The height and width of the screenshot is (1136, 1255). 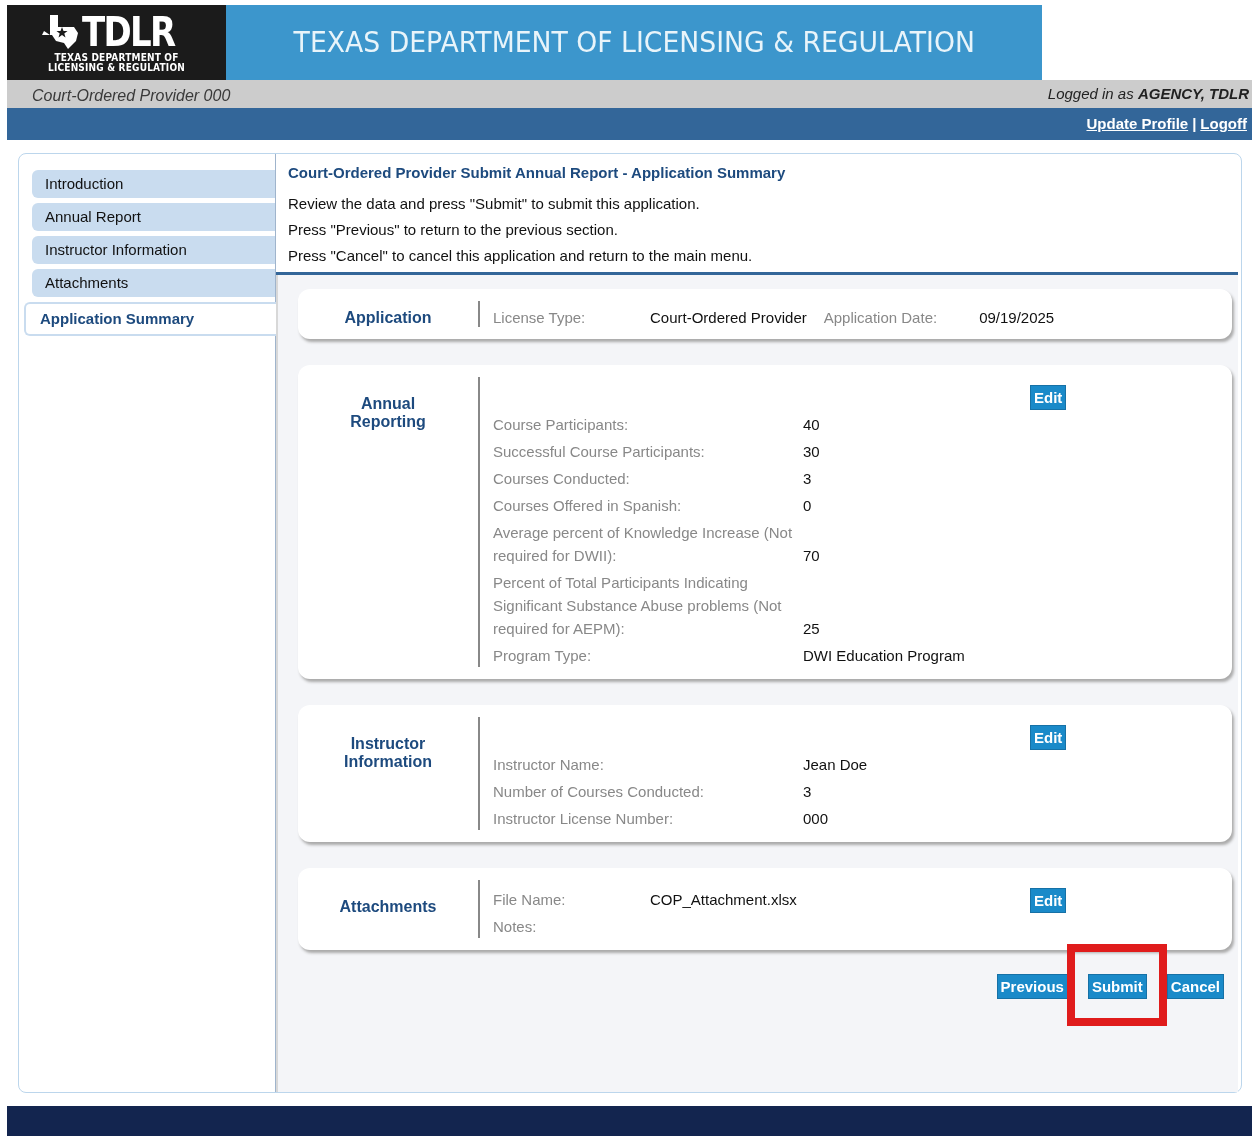 What do you see at coordinates (543, 655) in the screenshot?
I see `field-label: Program Type:` at bounding box center [543, 655].